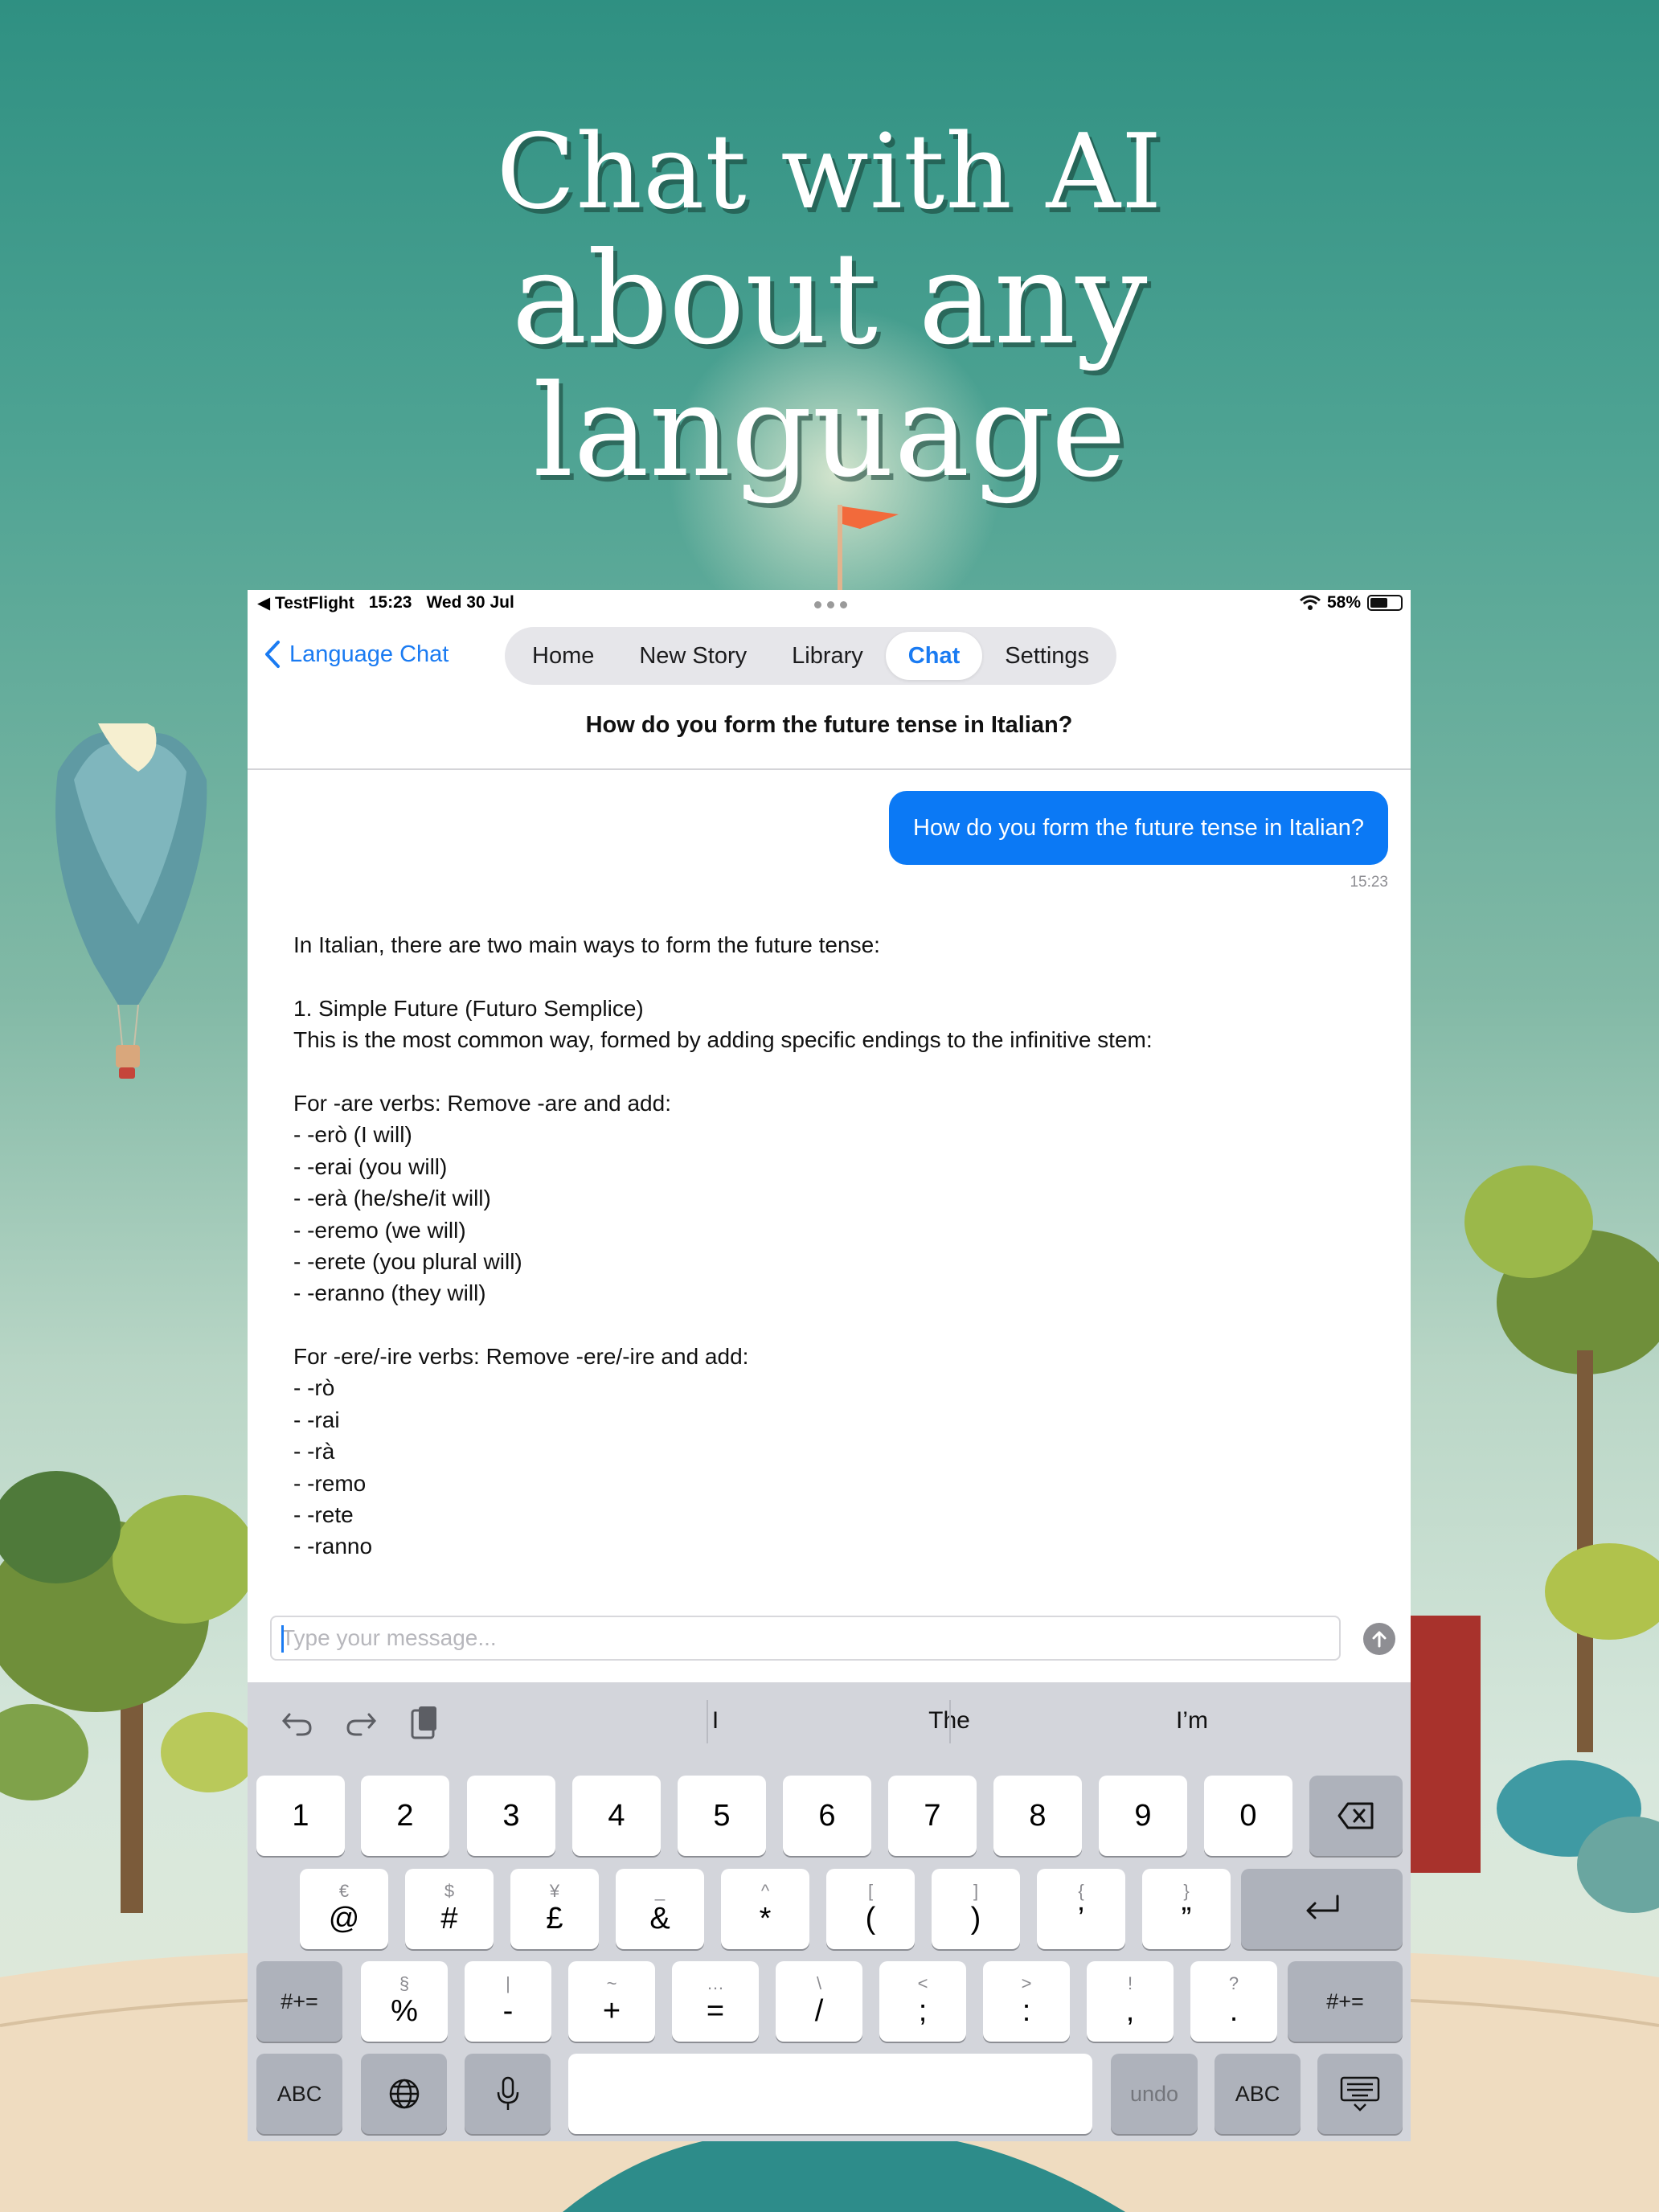 The image size is (1659, 2212). Describe the element at coordinates (1233, 2002) in the screenshot. I see `key-symbol: ?.` at that location.